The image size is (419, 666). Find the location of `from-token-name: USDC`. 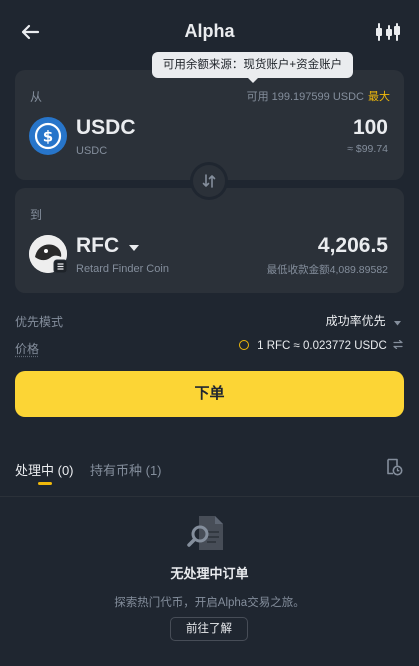

from-token-name: USDC is located at coordinates (92, 151).